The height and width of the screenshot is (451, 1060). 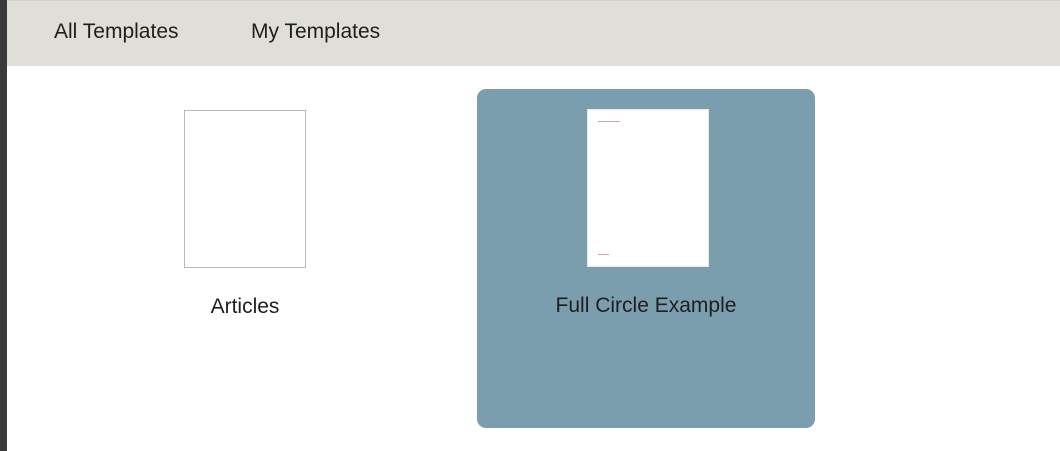 I want to click on template-item-articles: Articles, so click(x=245, y=258).